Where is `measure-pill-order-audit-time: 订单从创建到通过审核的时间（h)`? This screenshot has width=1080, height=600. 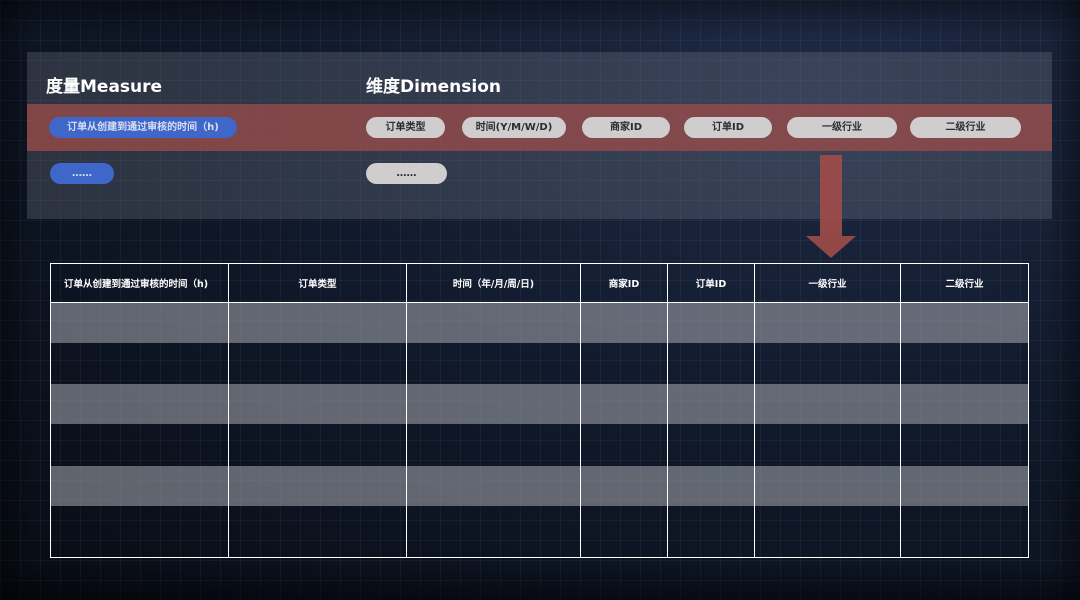
measure-pill-order-audit-time: 订单从创建到通过审核的时间（h) is located at coordinates (143, 127).